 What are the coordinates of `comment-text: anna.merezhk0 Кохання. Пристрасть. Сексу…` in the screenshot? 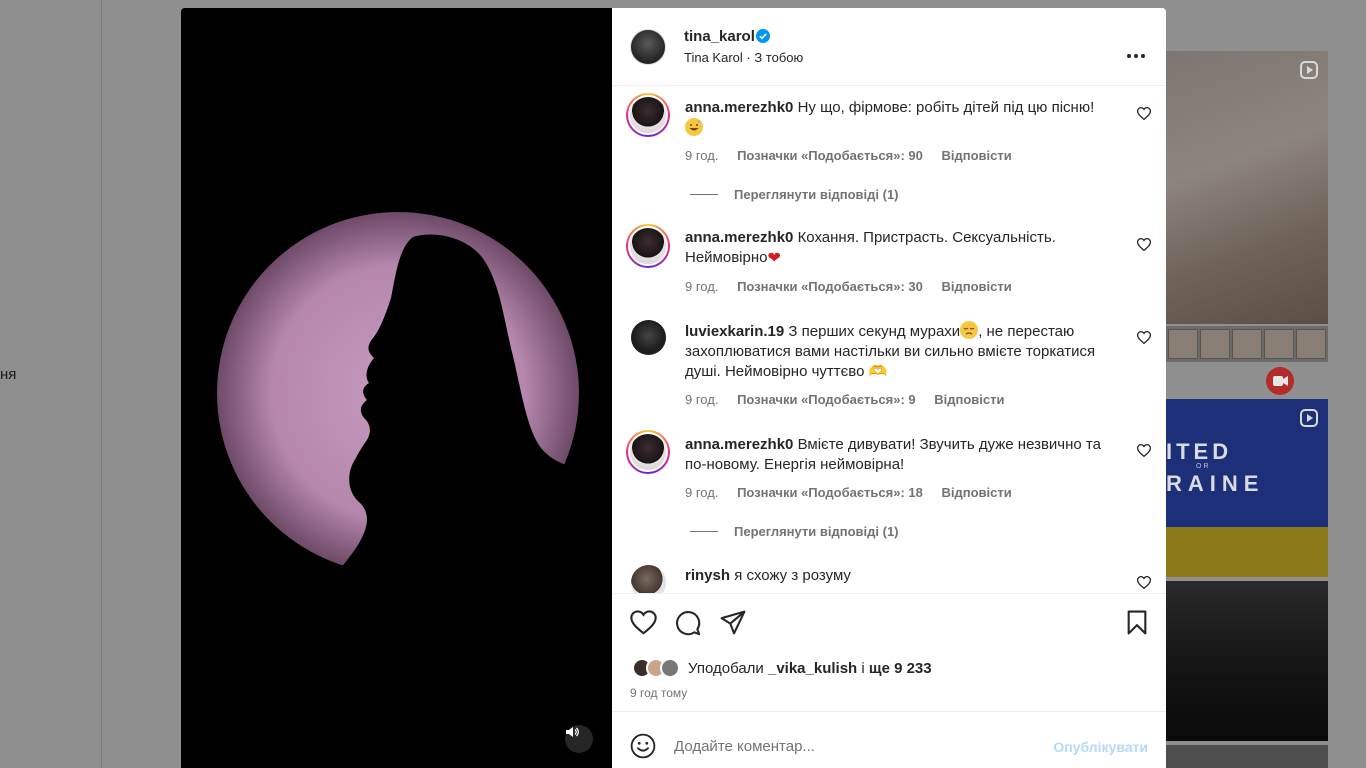 It's located at (905, 248).